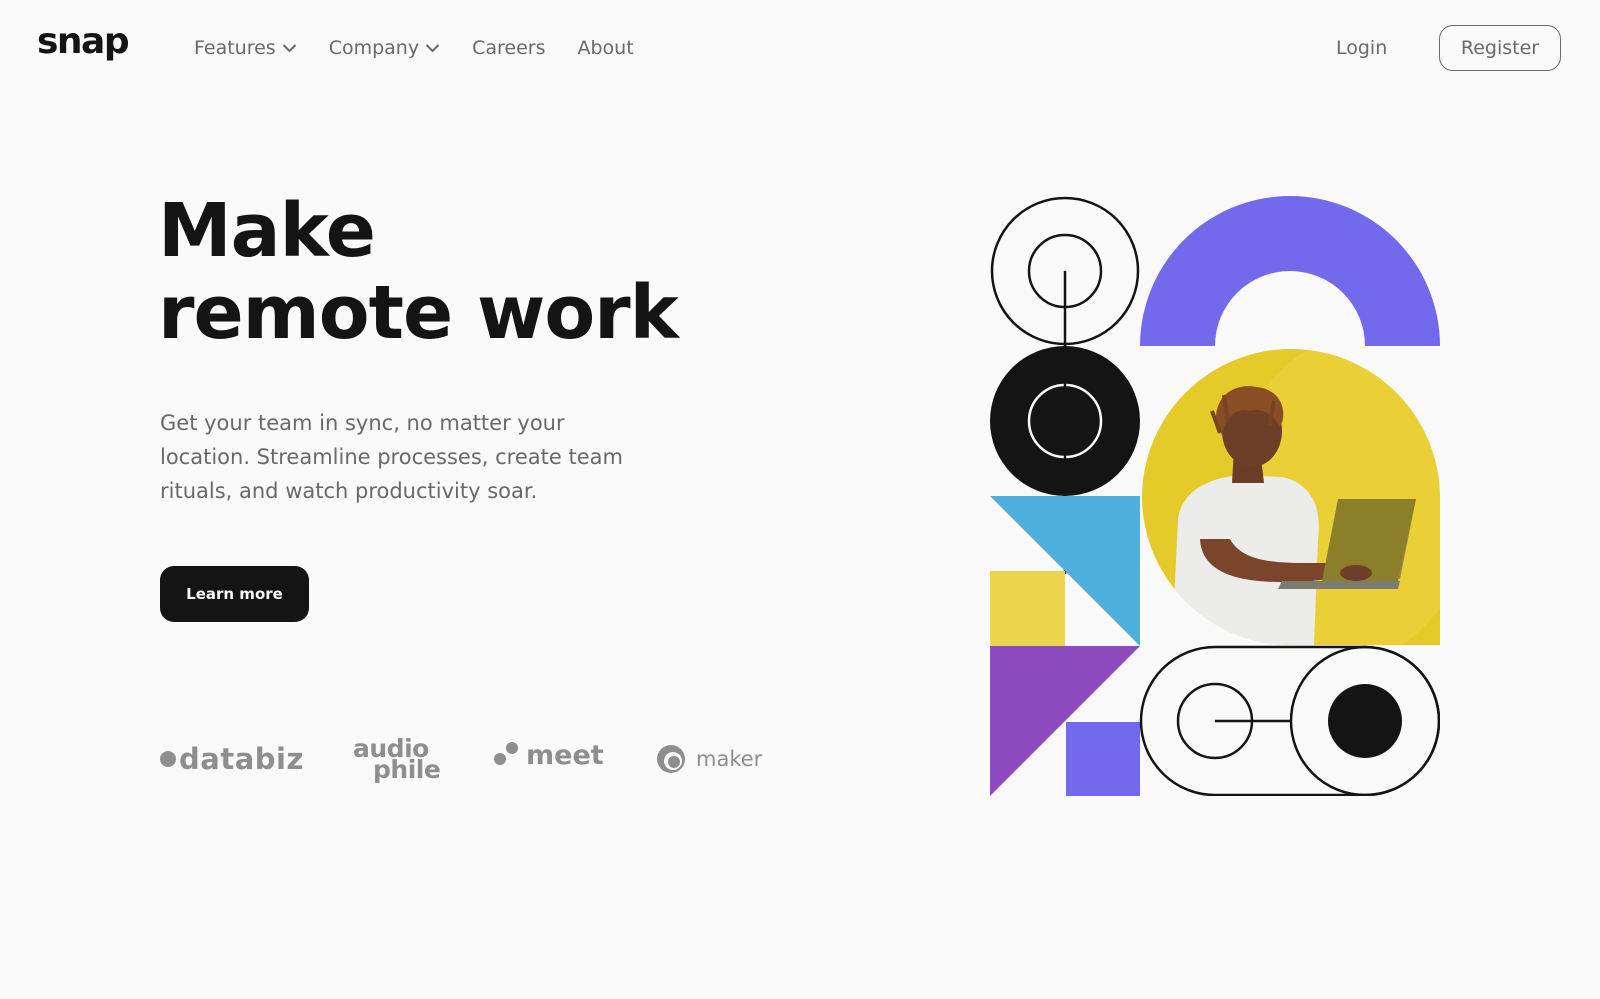 This screenshot has height=999, width=1600. I want to click on meet-logo: meet, so click(549, 755).